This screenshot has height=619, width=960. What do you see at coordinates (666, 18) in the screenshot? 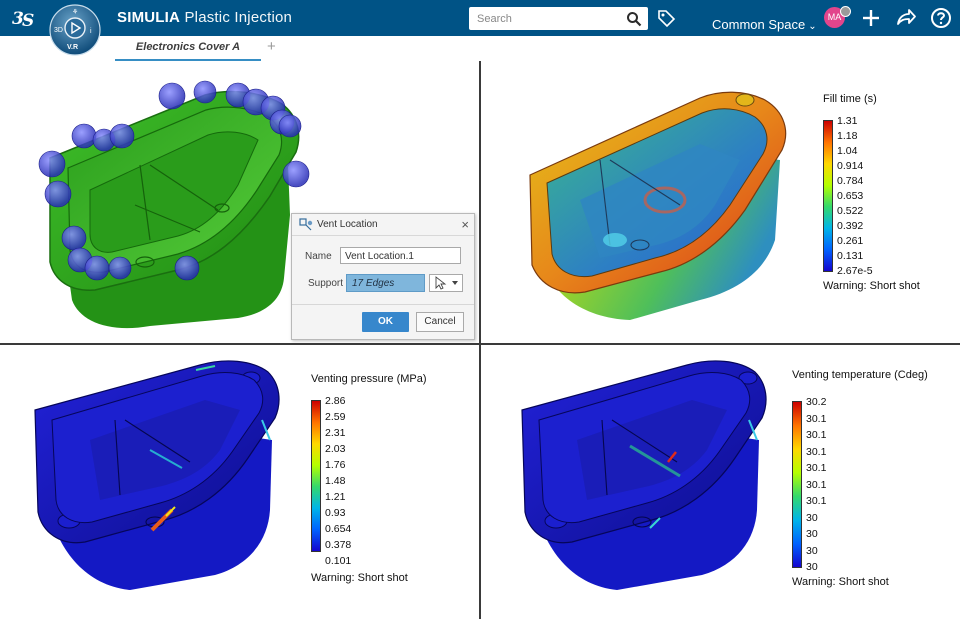
I see `tag-icon` at bounding box center [666, 18].